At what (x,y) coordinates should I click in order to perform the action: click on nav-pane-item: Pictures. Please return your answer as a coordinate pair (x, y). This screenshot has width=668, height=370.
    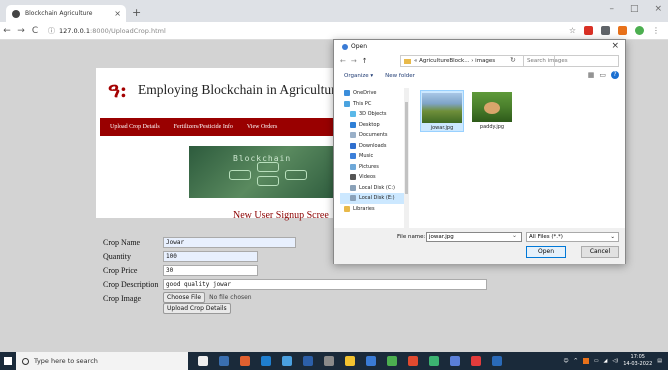
    Looking at the image, I should click on (373, 167).